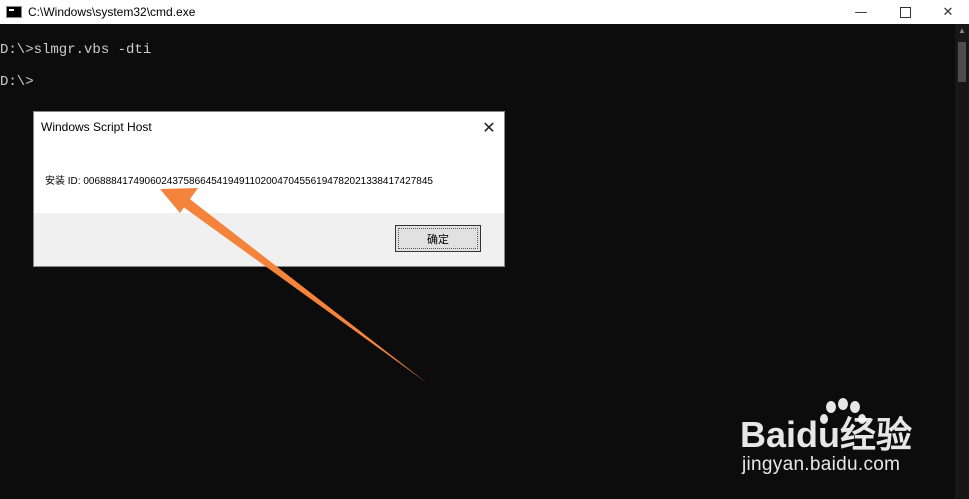 The width and height of the screenshot is (969, 499). What do you see at coordinates (821, 464) in the screenshot?
I see `watermark-url: jingyan.baidu.com` at bounding box center [821, 464].